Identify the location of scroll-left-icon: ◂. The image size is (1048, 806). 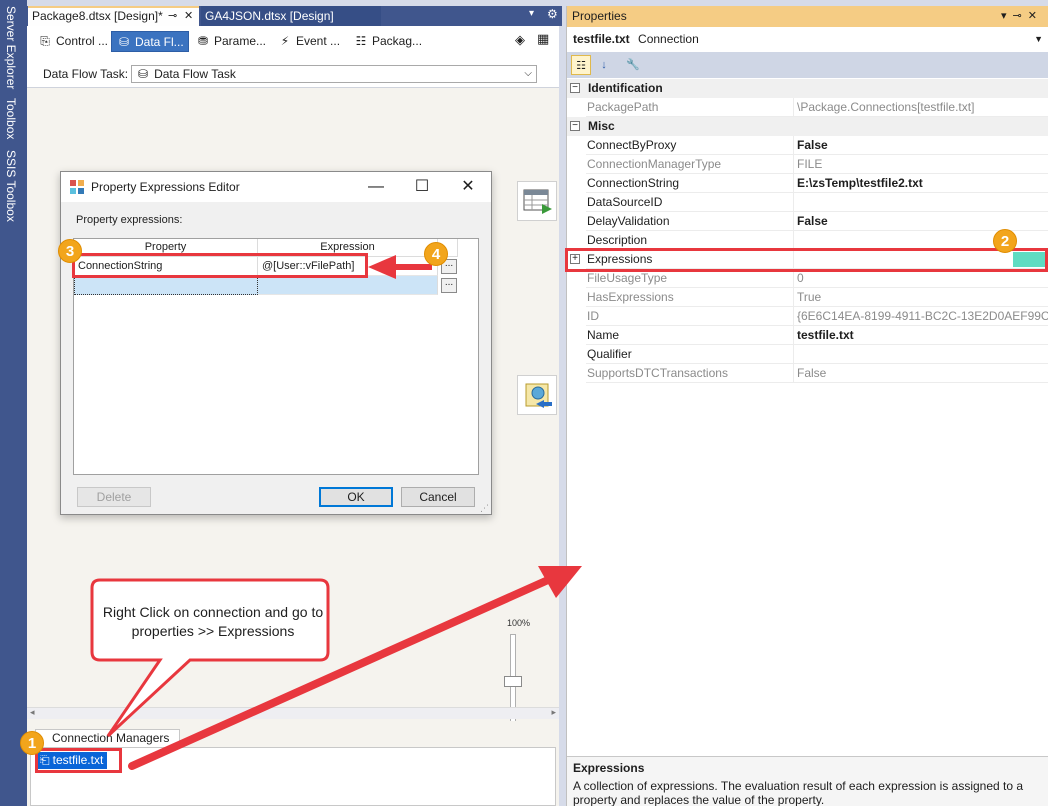
(32, 712).